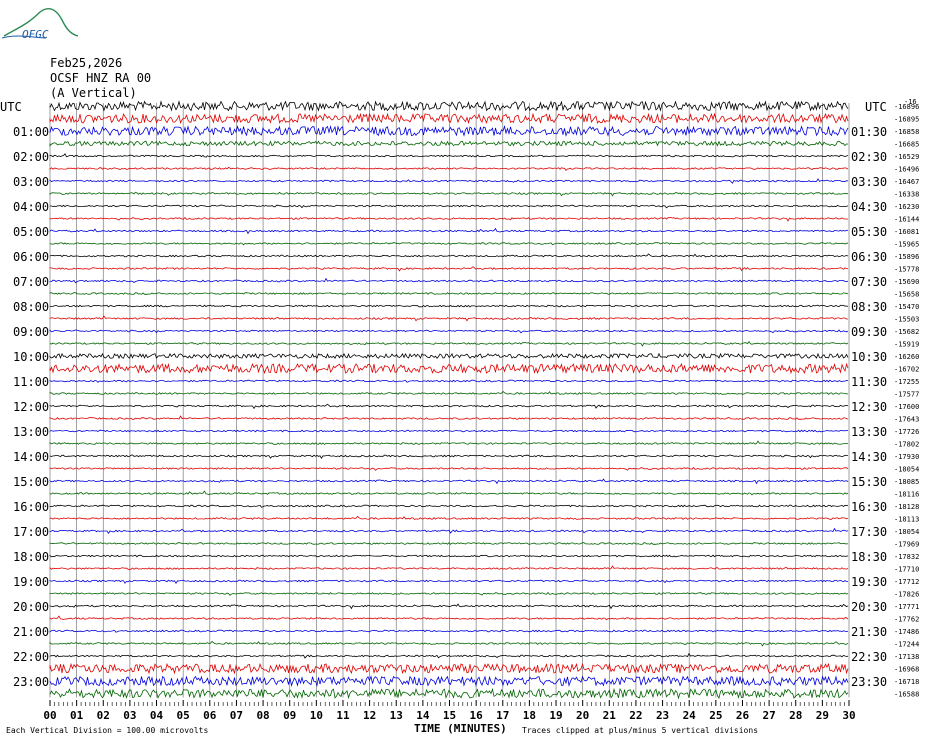 This screenshot has height=744, width=930. What do you see at coordinates (869, 457) in the screenshot?
I see `hour-label-right: 14:30` at bounding box center [869, 457].